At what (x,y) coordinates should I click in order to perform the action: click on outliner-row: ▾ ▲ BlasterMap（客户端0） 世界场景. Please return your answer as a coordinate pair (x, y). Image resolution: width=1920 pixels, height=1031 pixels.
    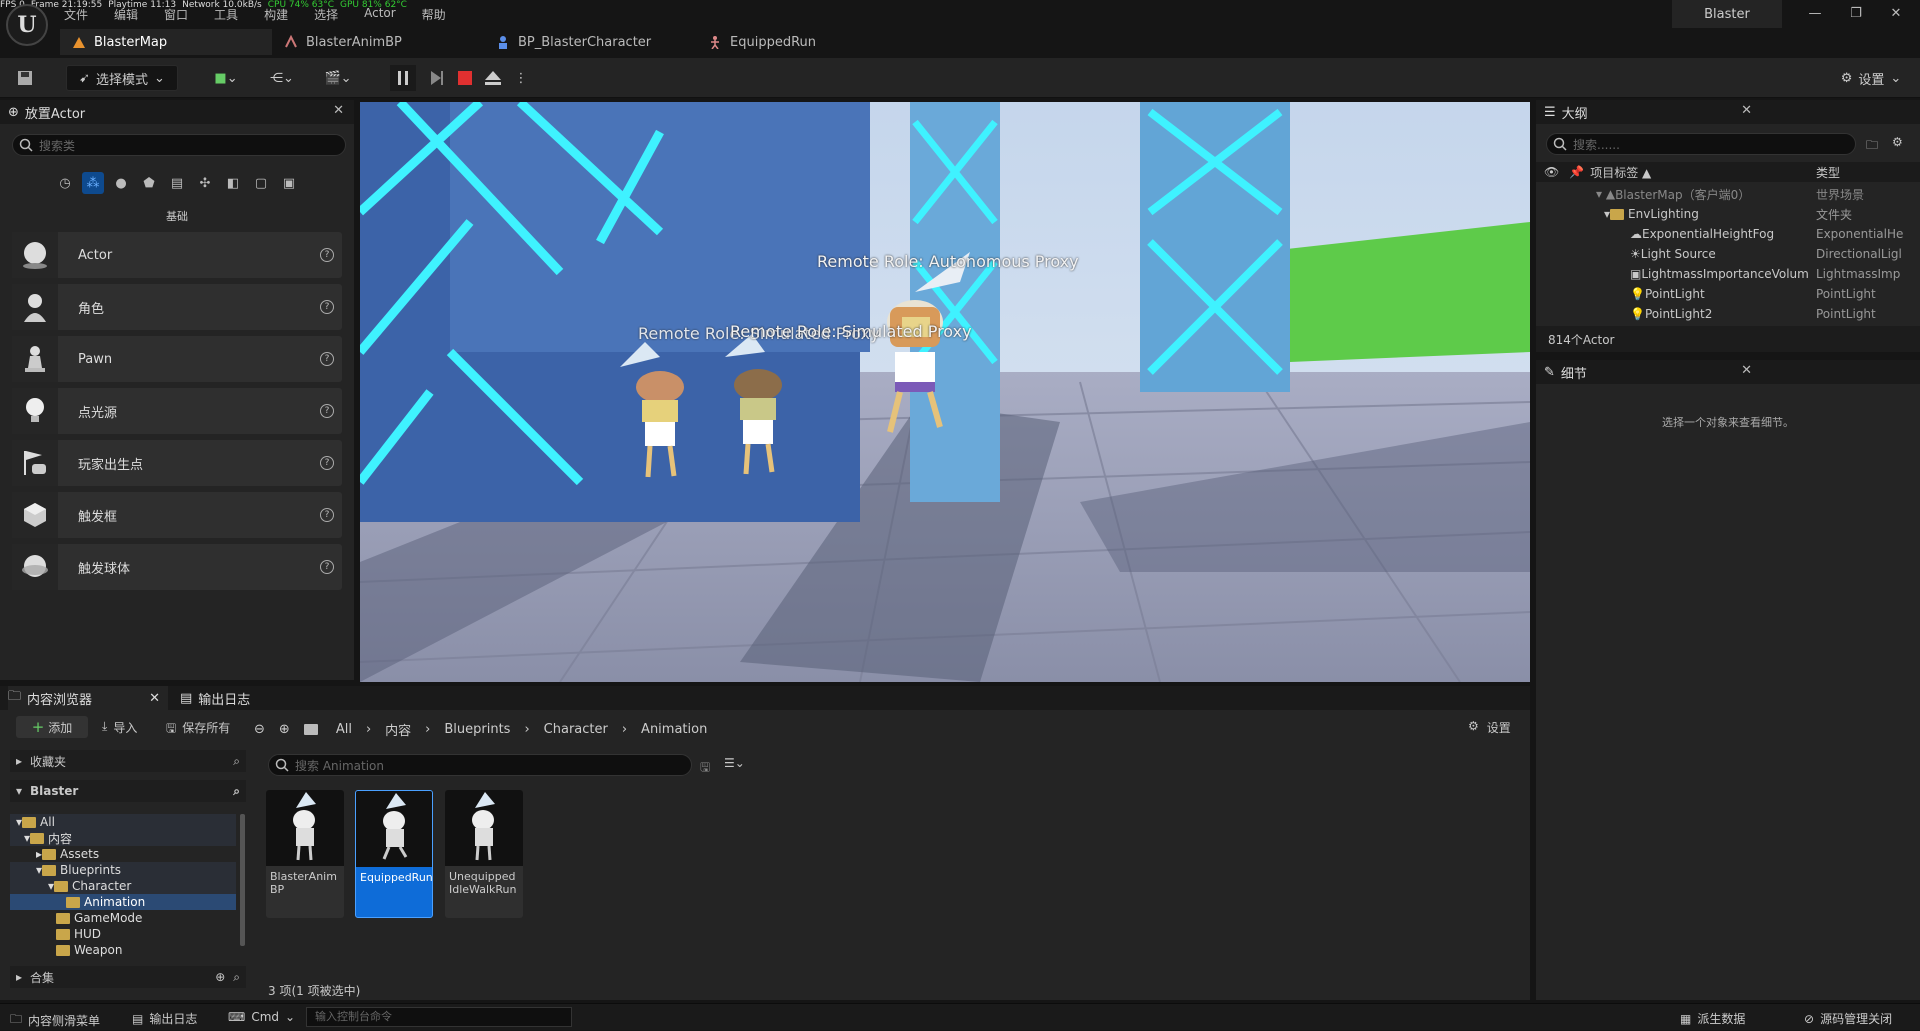
    Looking at the image, I should click on (1728, 194).